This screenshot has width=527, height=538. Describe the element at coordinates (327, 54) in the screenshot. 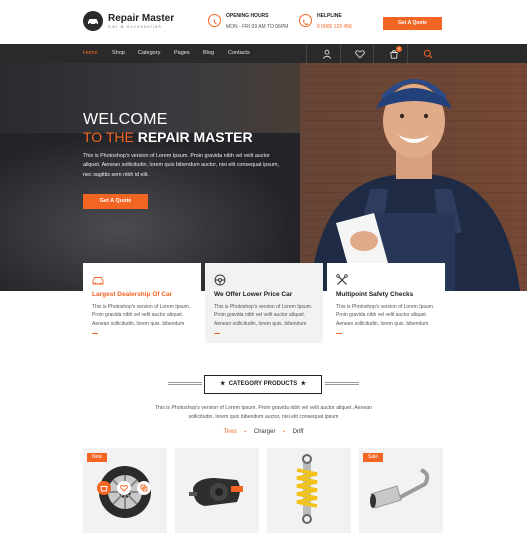

I see `user-icon` at that location.